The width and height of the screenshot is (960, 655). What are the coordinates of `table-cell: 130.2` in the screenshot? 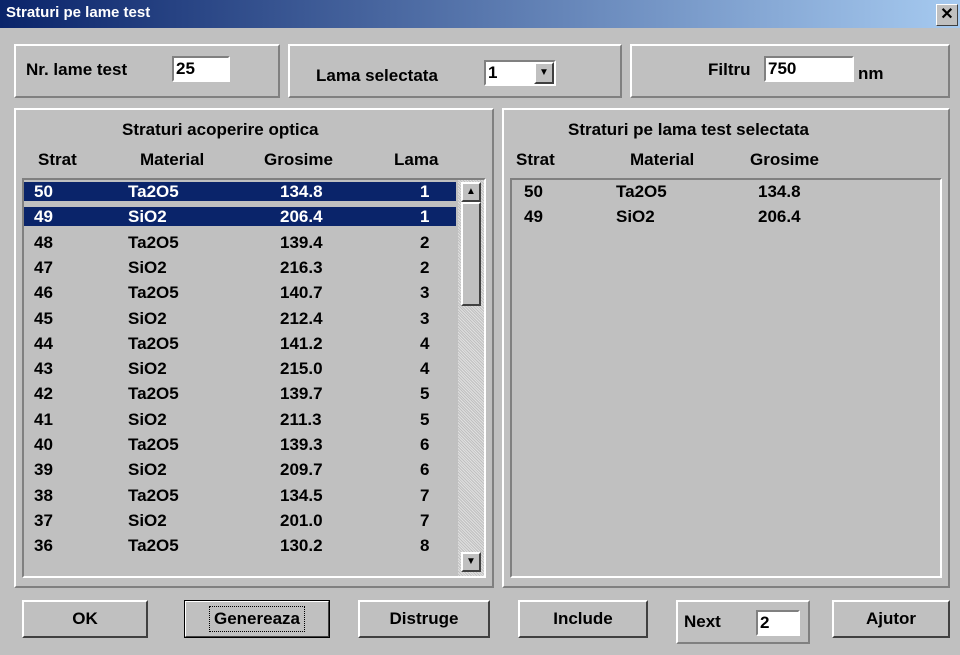 It's located at (301, 546).